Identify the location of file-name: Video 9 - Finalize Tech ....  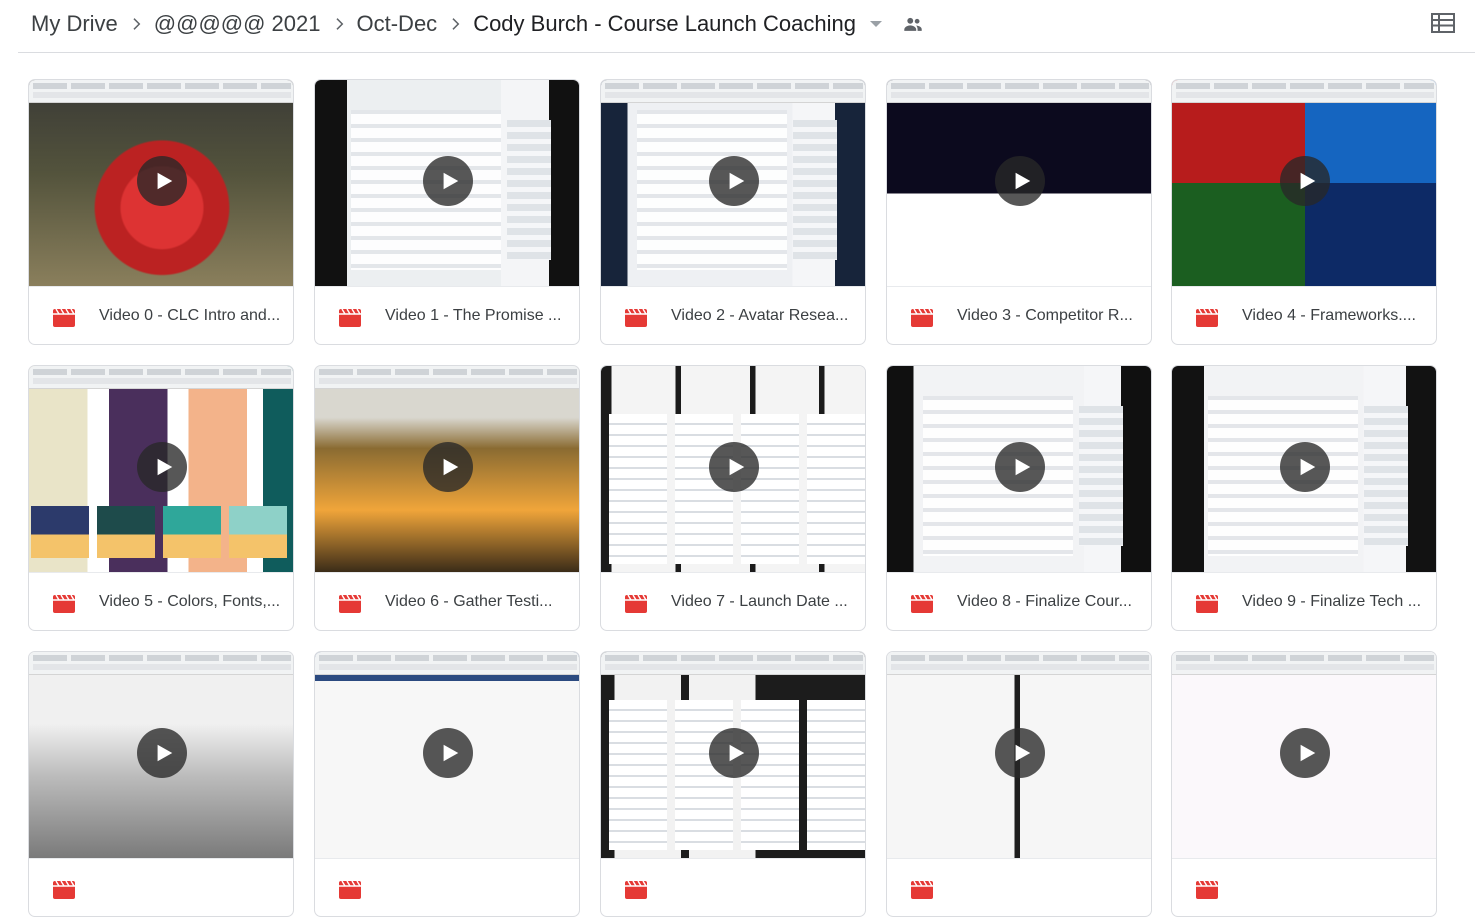
(1332, 601).